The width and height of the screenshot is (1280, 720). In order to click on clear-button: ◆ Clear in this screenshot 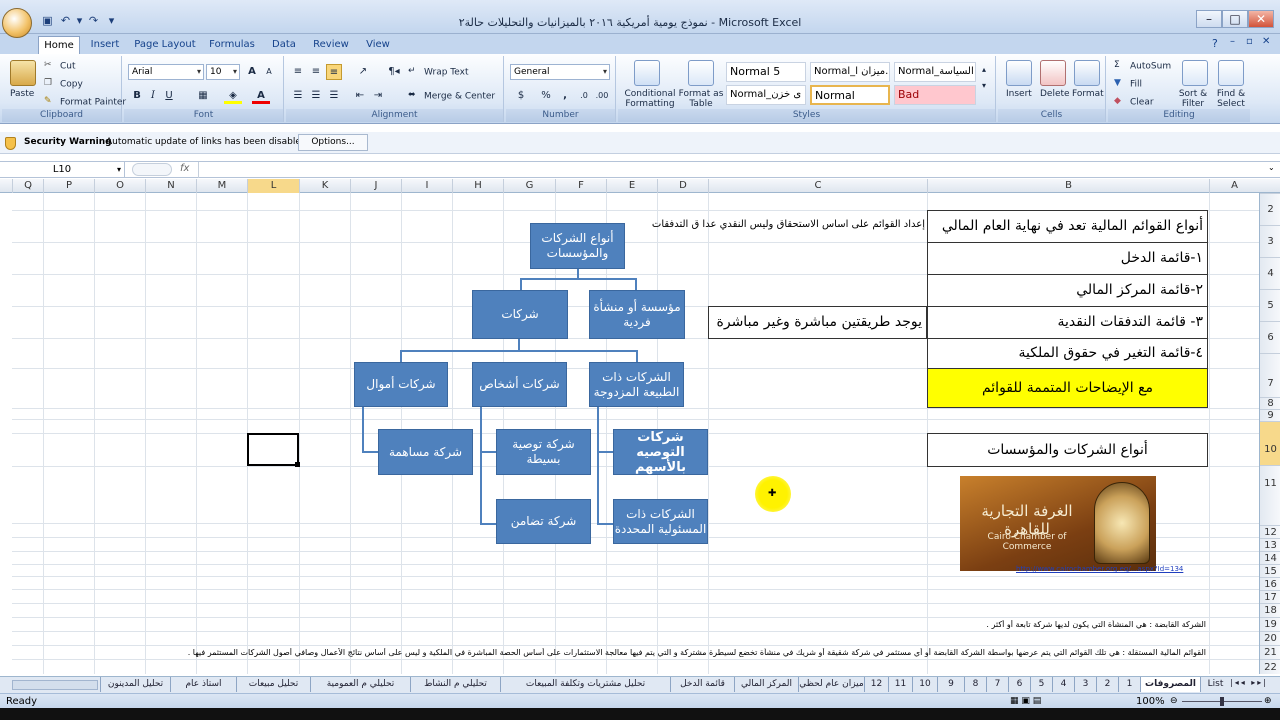, I will do `click(1134, 102)`.